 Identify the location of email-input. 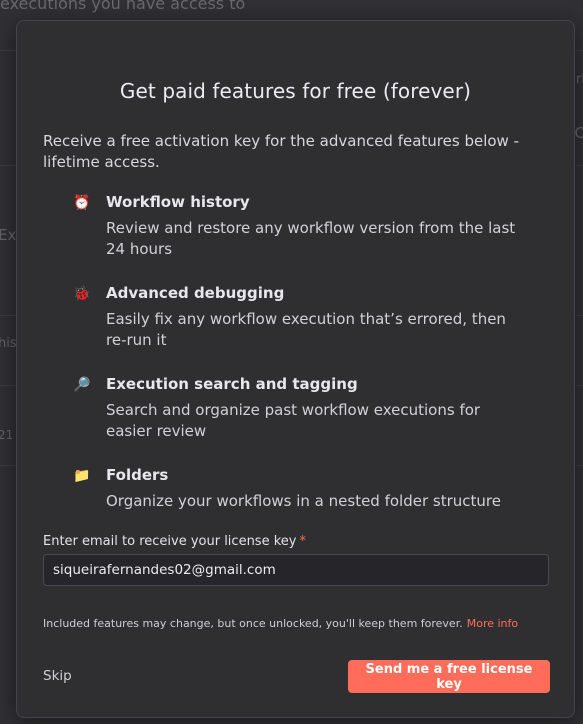
(296, 570).